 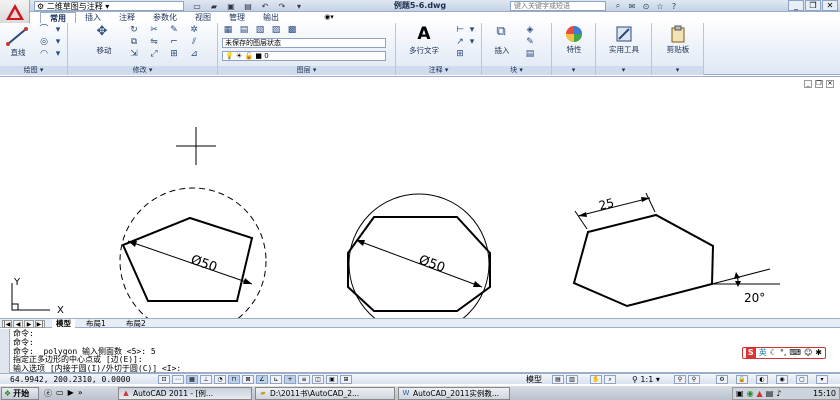 What do you see at coordinates (44, 42) in the screenshot?
I see `circle-icon: ◎` at bounding box center [44, 42].